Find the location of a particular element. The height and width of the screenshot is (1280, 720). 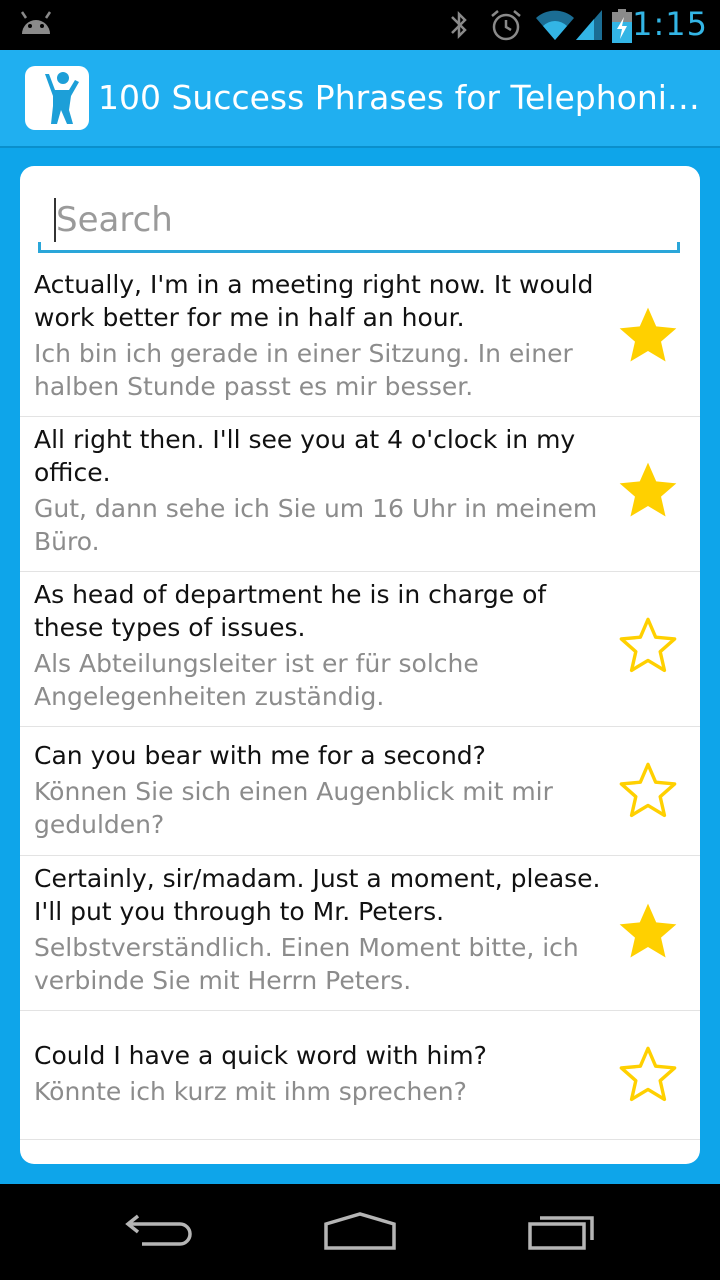

signal-icon is located at coordinates (589, 27).